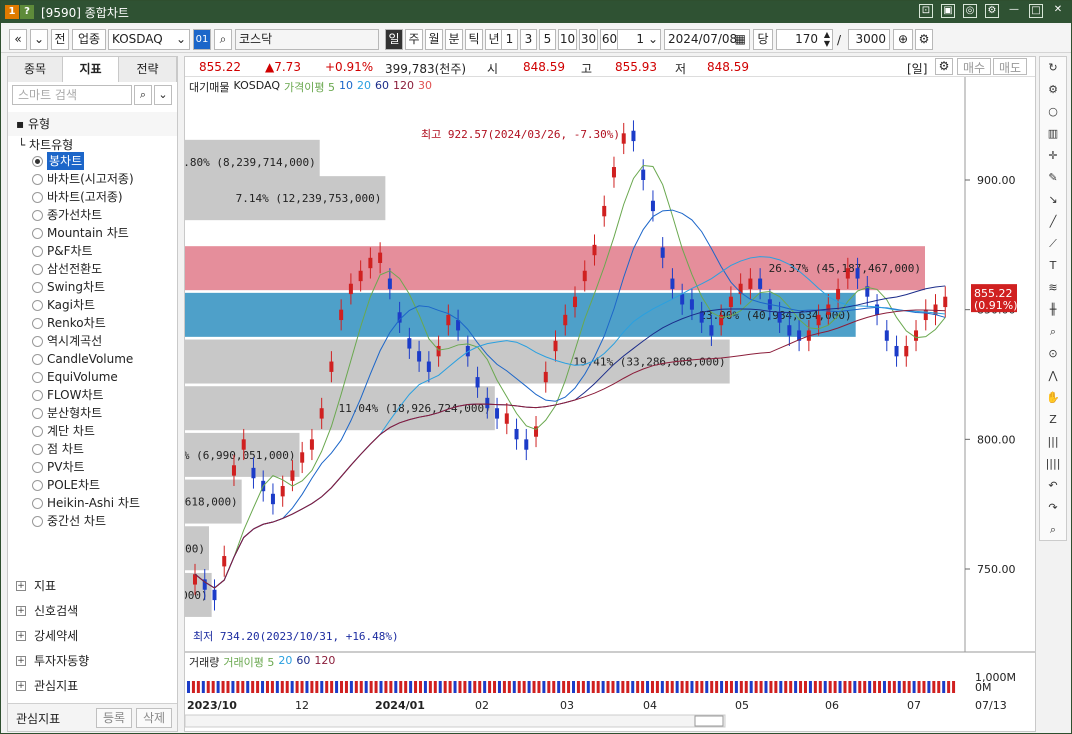  What do you see at coordinates (707, 39) in the screenshot?
I see `date-field: 2024/07/08 ▦` at bounding box center [707, 39].